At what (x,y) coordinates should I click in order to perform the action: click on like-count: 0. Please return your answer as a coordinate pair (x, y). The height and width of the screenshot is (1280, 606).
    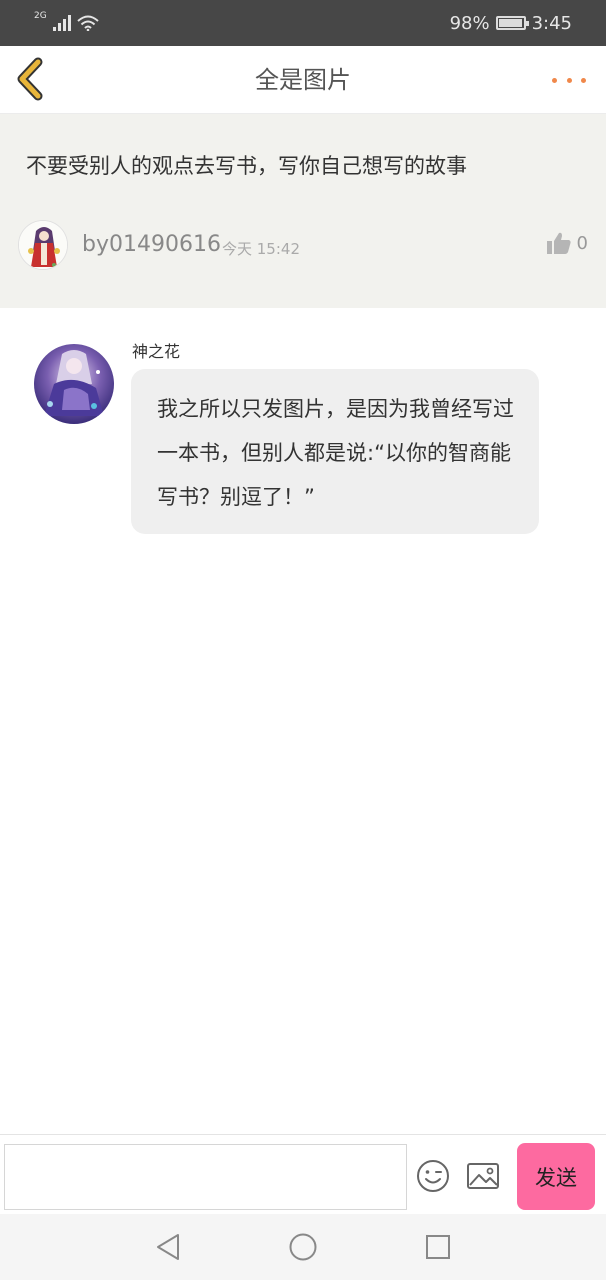
    Looking at the image, I should click on (582, 243).